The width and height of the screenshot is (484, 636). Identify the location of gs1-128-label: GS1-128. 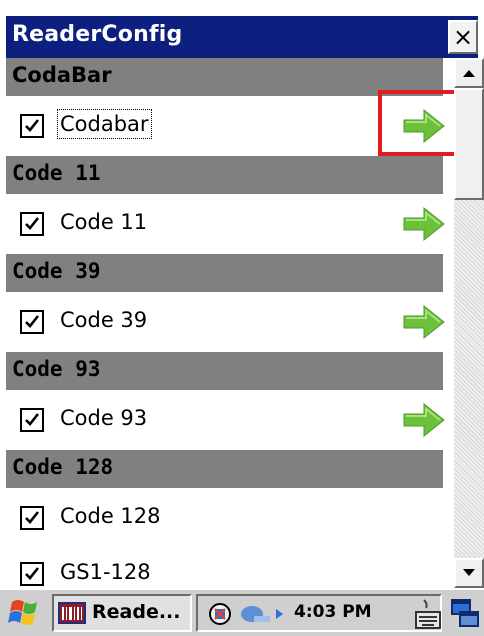
(105, 572).